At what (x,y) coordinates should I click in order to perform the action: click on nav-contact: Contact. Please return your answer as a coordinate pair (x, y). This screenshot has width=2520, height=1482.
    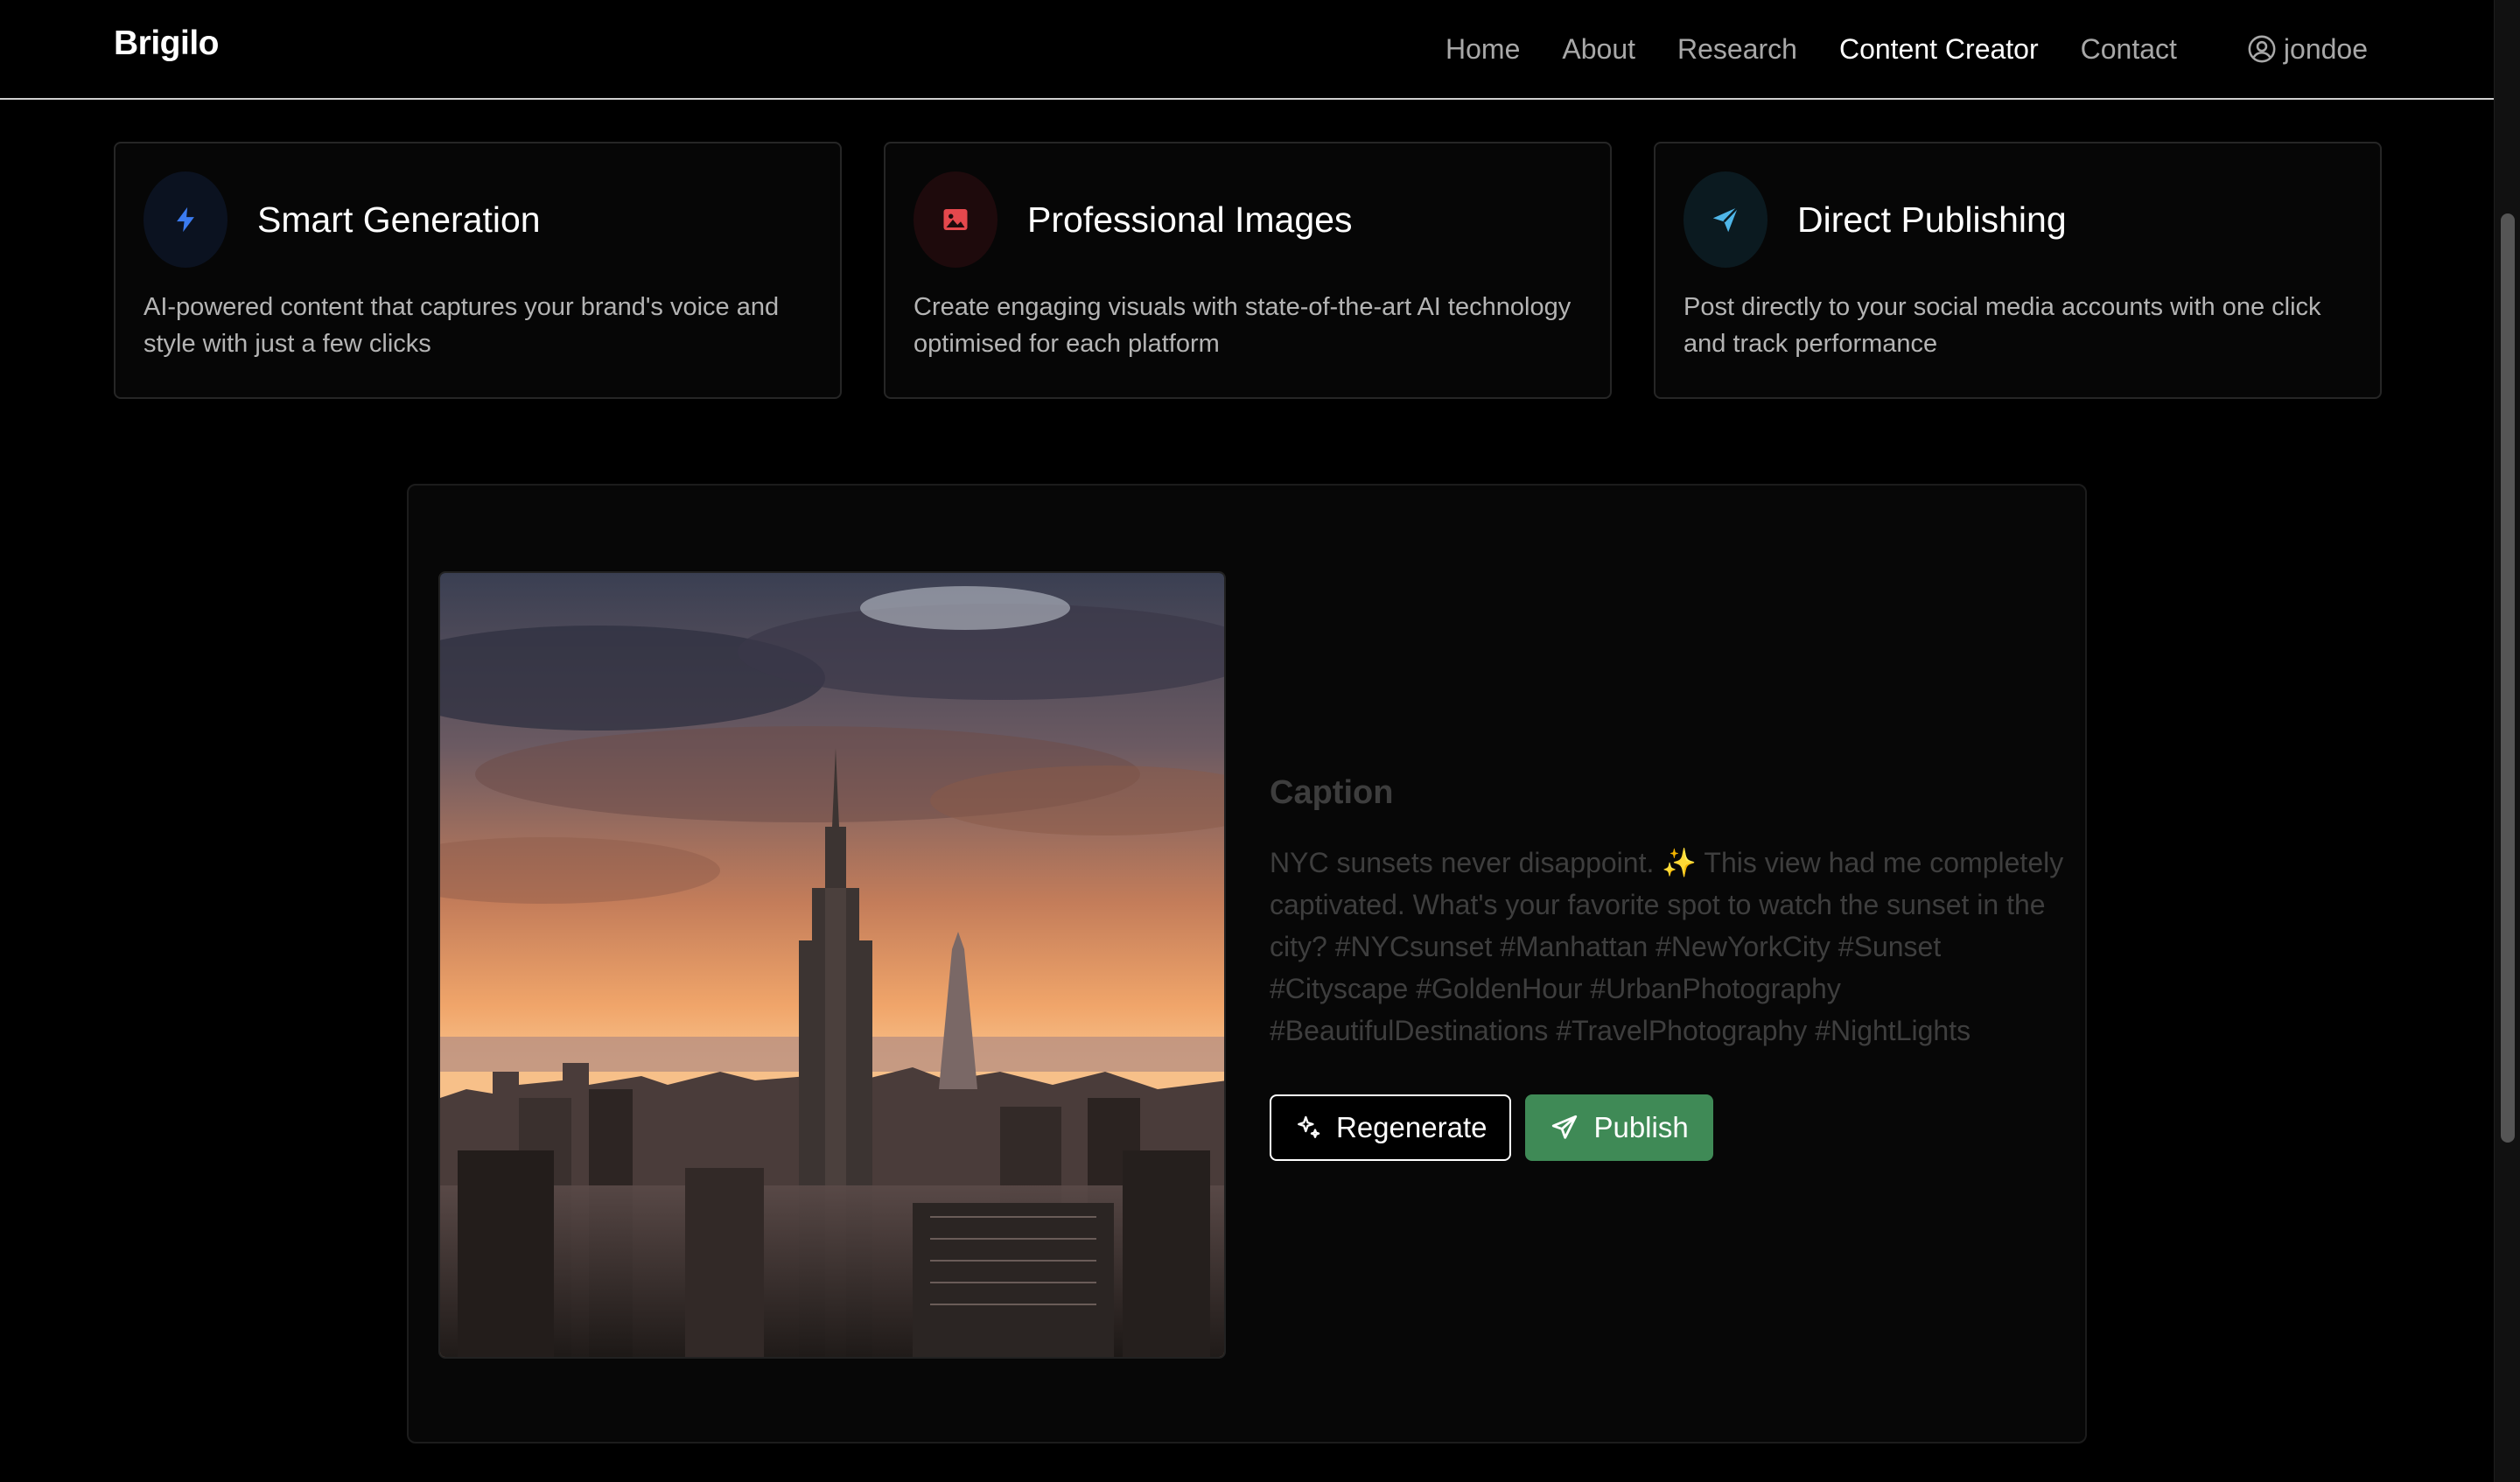
    Looking at the image, I should click on (2129, 49).